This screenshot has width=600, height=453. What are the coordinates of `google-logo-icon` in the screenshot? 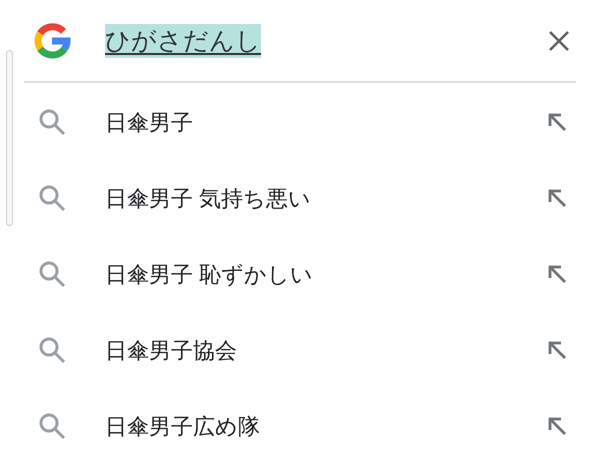 It's located at (52, 41).